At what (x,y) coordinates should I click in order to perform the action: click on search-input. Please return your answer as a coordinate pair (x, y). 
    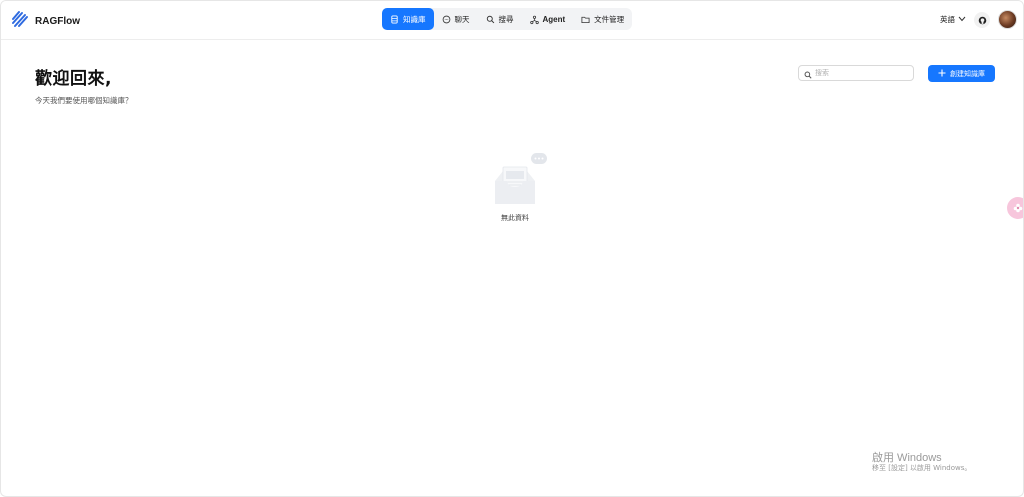
    Looking at the image, I should click on (860, 73).